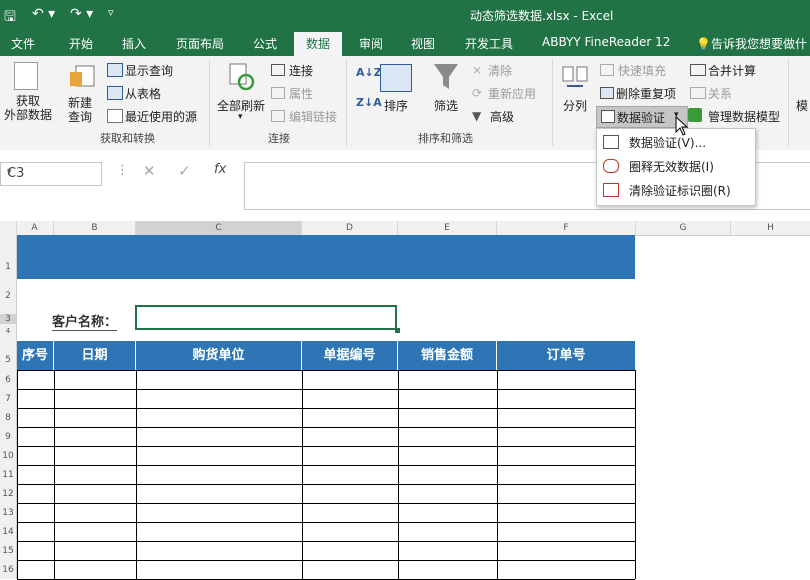  Describe the element at coordinates (575, 105) in the screenshot. I see `text-to-columns-button: 分列` at that location.